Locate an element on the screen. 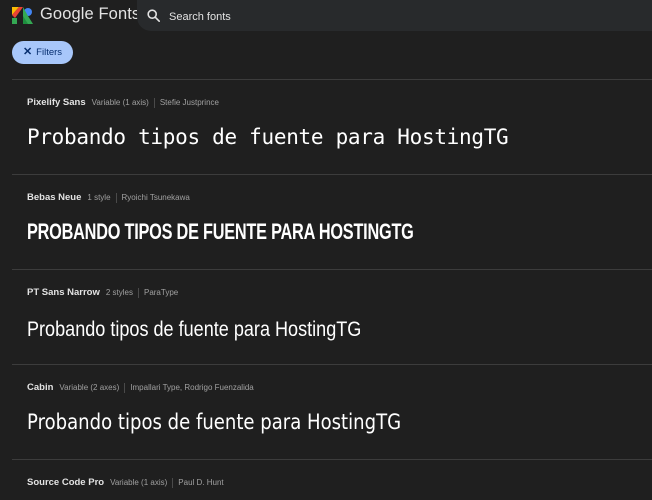 This screenshot has width=652, height=500. font-designer: Stefie Justprince is located at coordinates (189, 102).